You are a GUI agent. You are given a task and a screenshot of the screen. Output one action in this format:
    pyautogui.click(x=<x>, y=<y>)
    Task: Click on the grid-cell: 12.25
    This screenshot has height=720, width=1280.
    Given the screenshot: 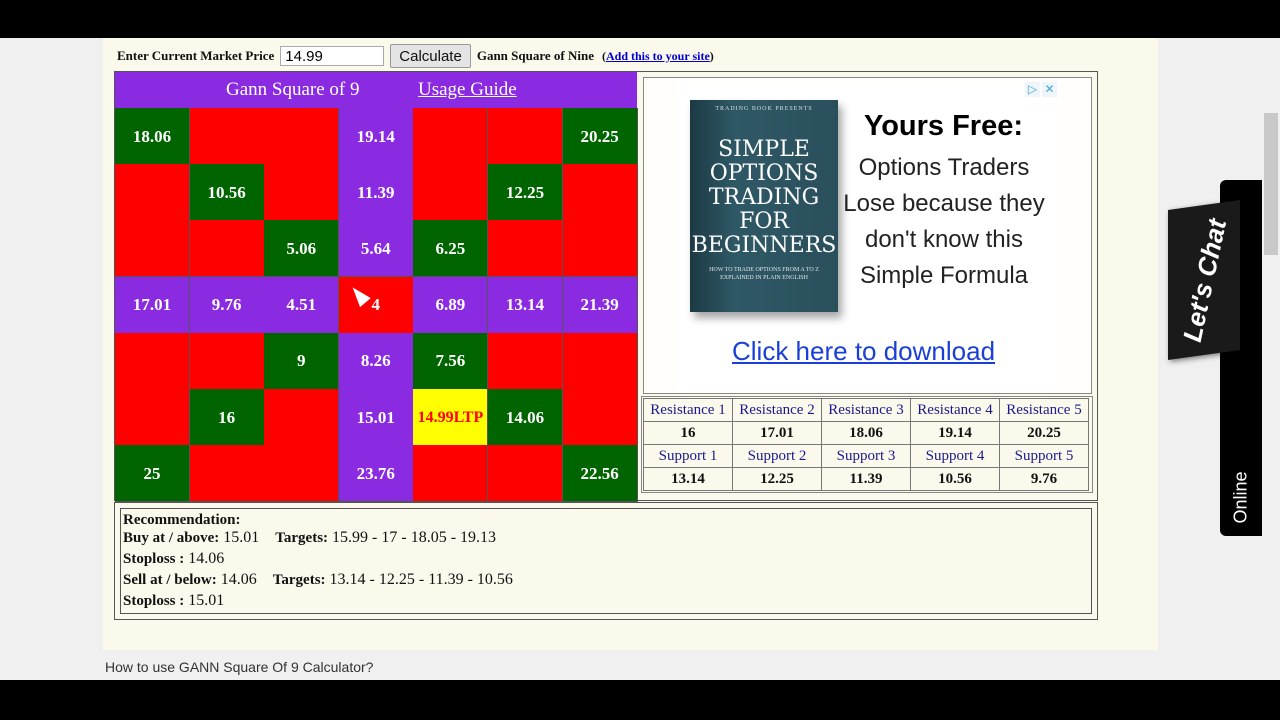 What is the action you would take?
    pyautogui.click(x=525, y=193)
    